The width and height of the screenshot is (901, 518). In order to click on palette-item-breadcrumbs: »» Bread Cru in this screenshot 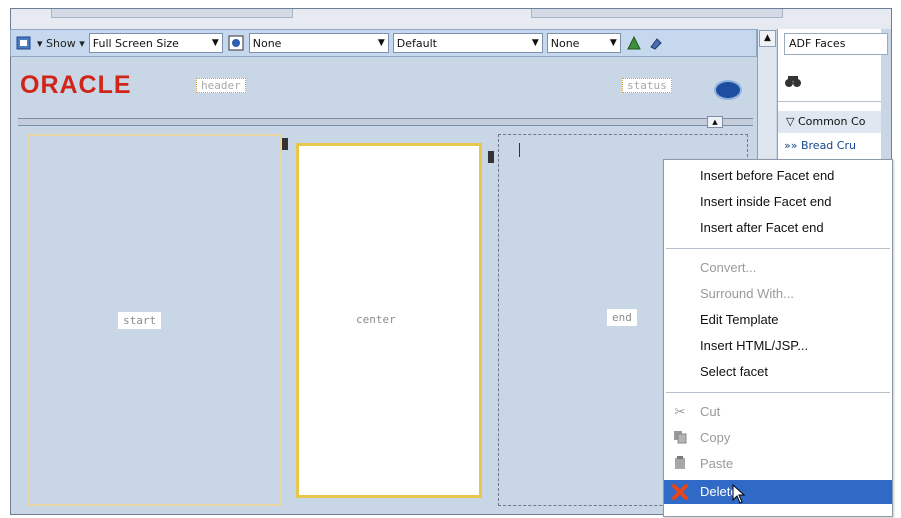, I will do `click(820, 145)`.